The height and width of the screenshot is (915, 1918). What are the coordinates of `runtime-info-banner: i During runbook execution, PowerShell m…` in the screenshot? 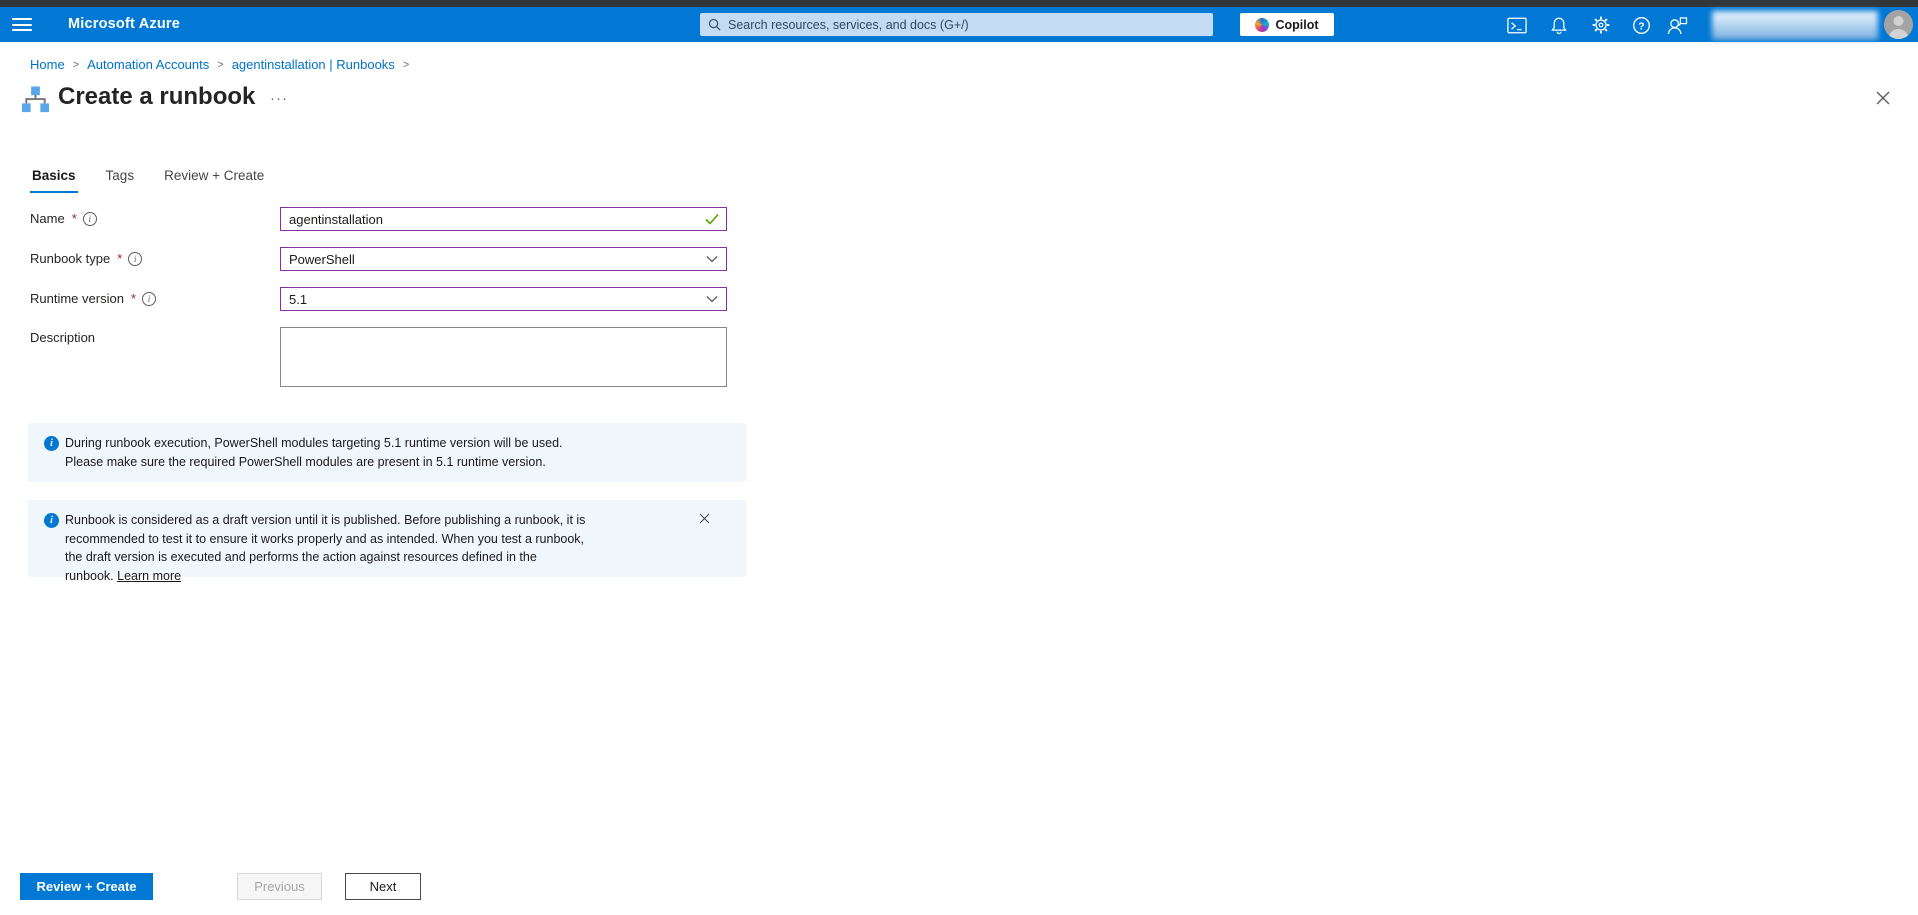 It's located at (387, 452).